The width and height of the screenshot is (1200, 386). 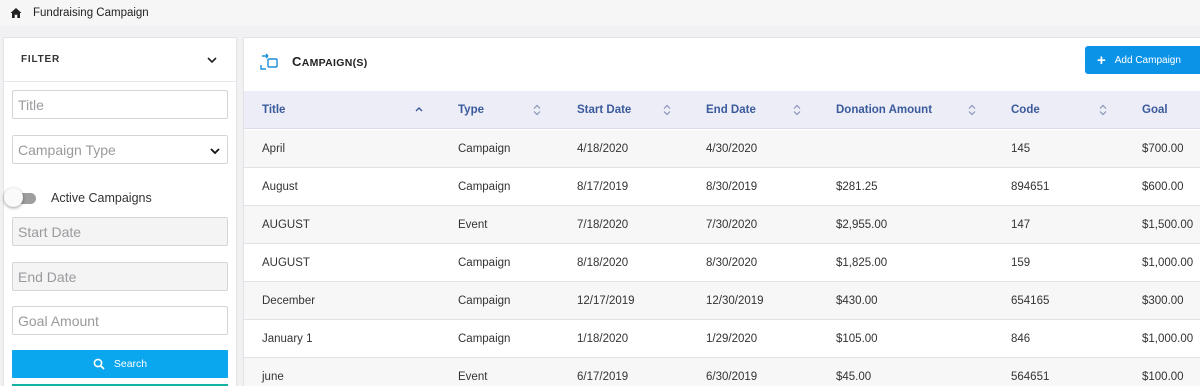 What do you see at coordinates (1021, 225) in the screenshot?
I see `cell-code: 147` at bounding box center [1021, 225].